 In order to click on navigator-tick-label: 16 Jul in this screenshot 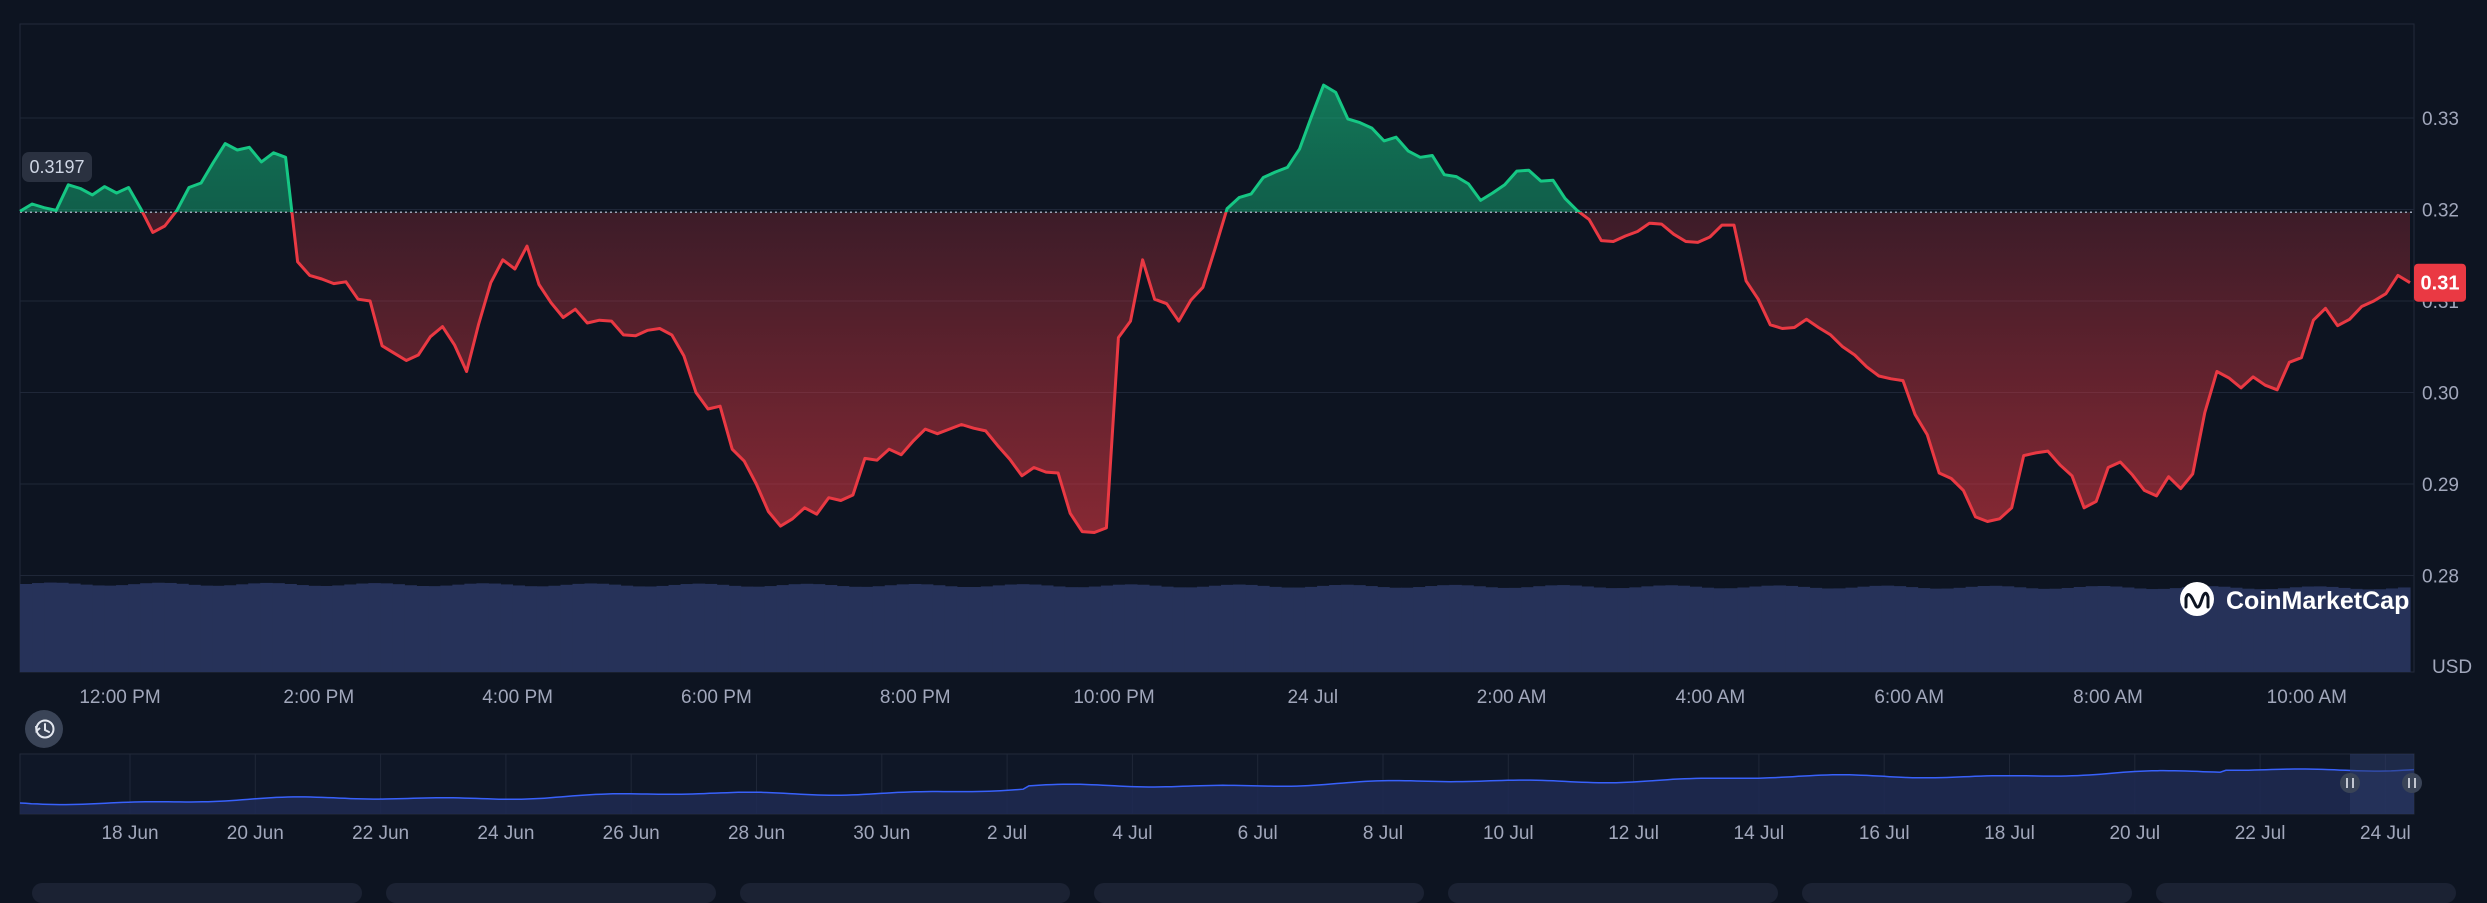, I will do `click(1884, 833)`.